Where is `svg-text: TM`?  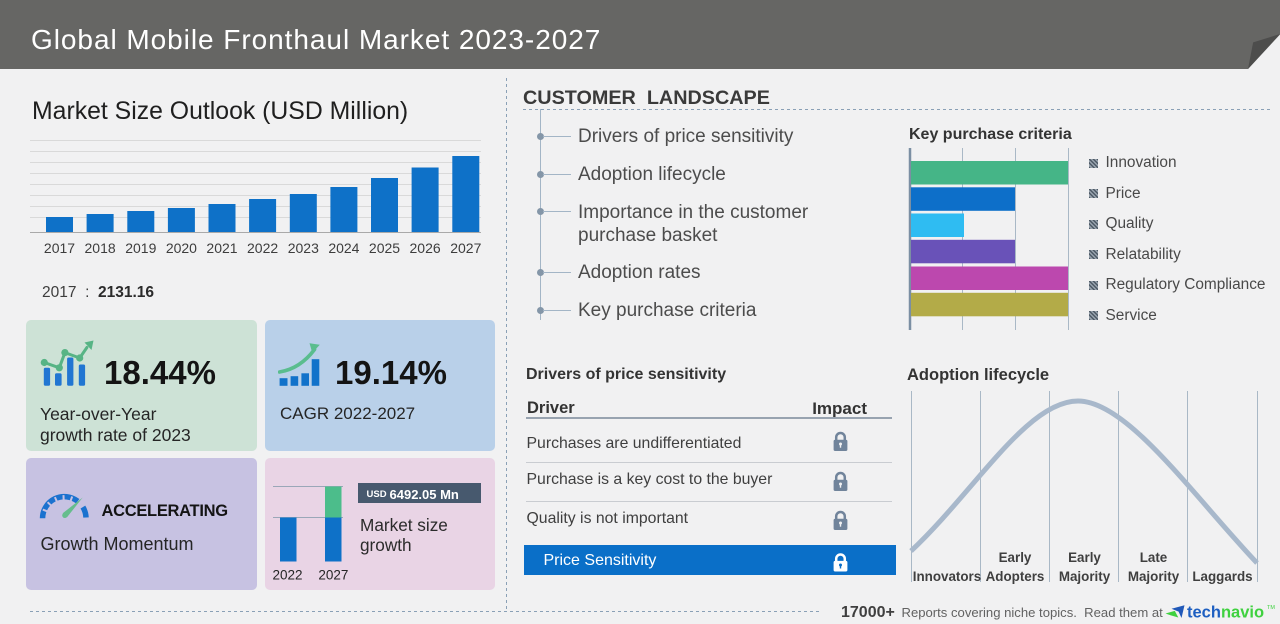
svg-text: TM is located at coordinates (1271, 608).